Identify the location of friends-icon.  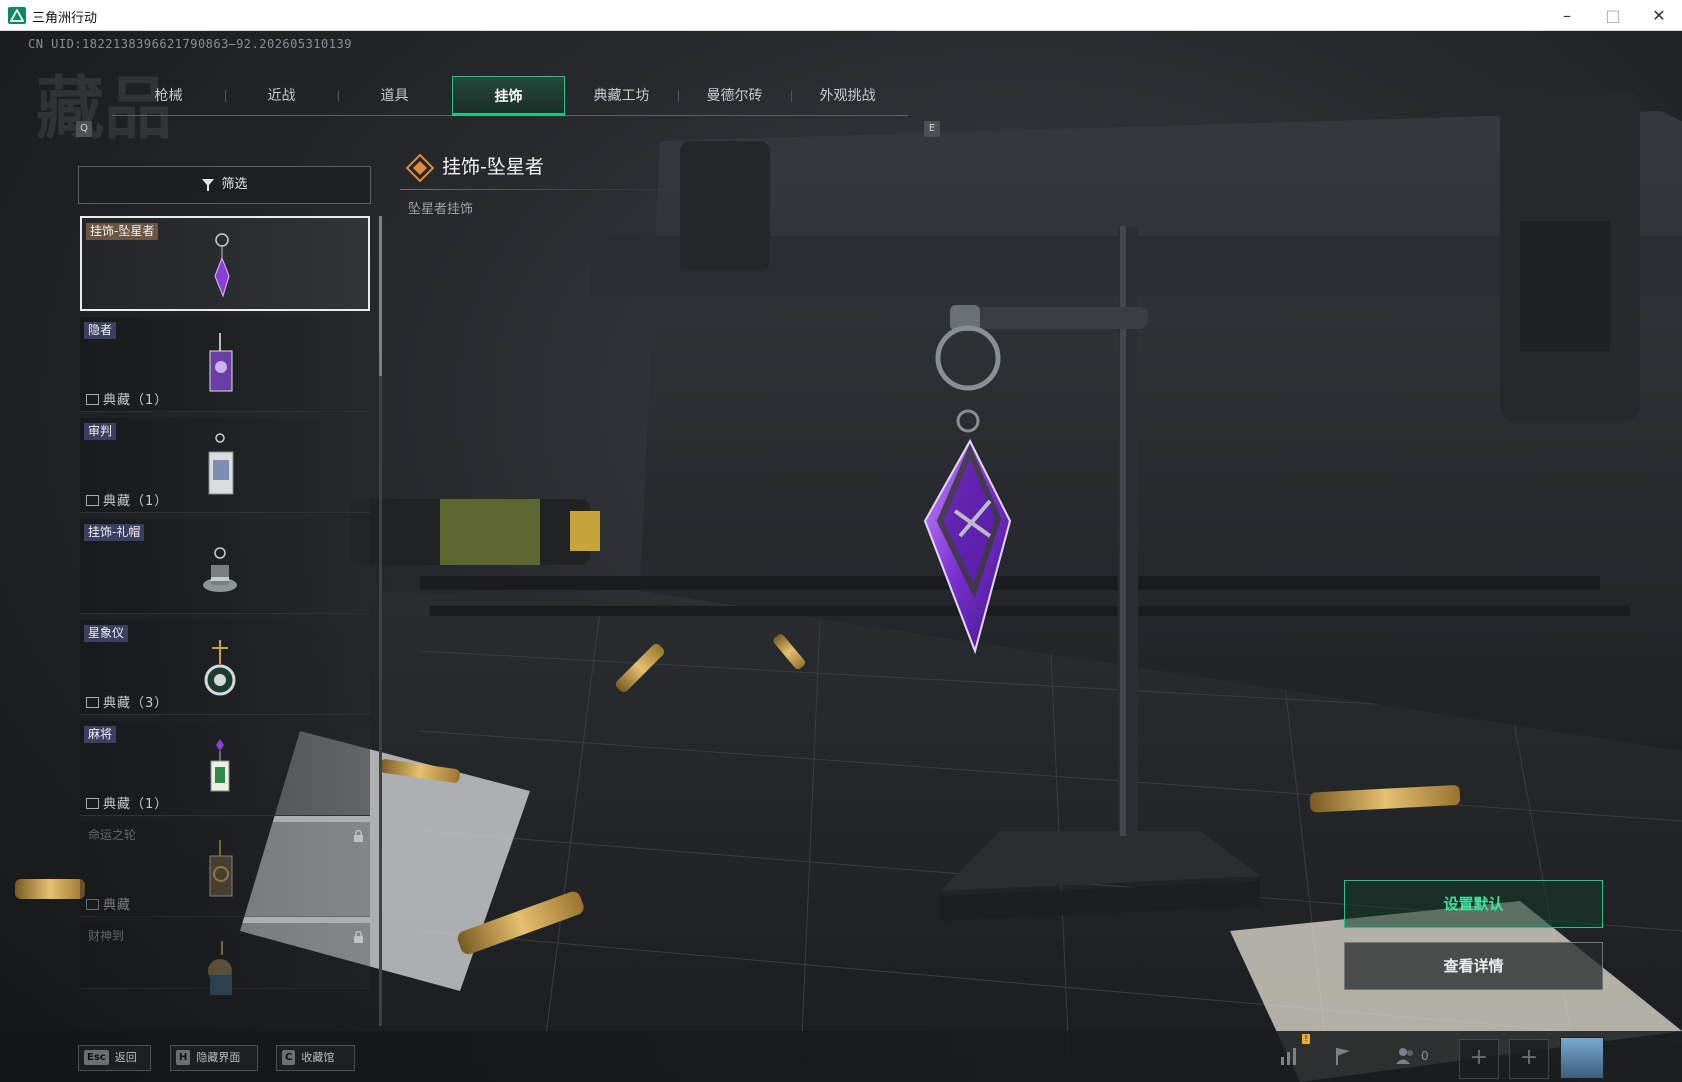
(1405, 1056).